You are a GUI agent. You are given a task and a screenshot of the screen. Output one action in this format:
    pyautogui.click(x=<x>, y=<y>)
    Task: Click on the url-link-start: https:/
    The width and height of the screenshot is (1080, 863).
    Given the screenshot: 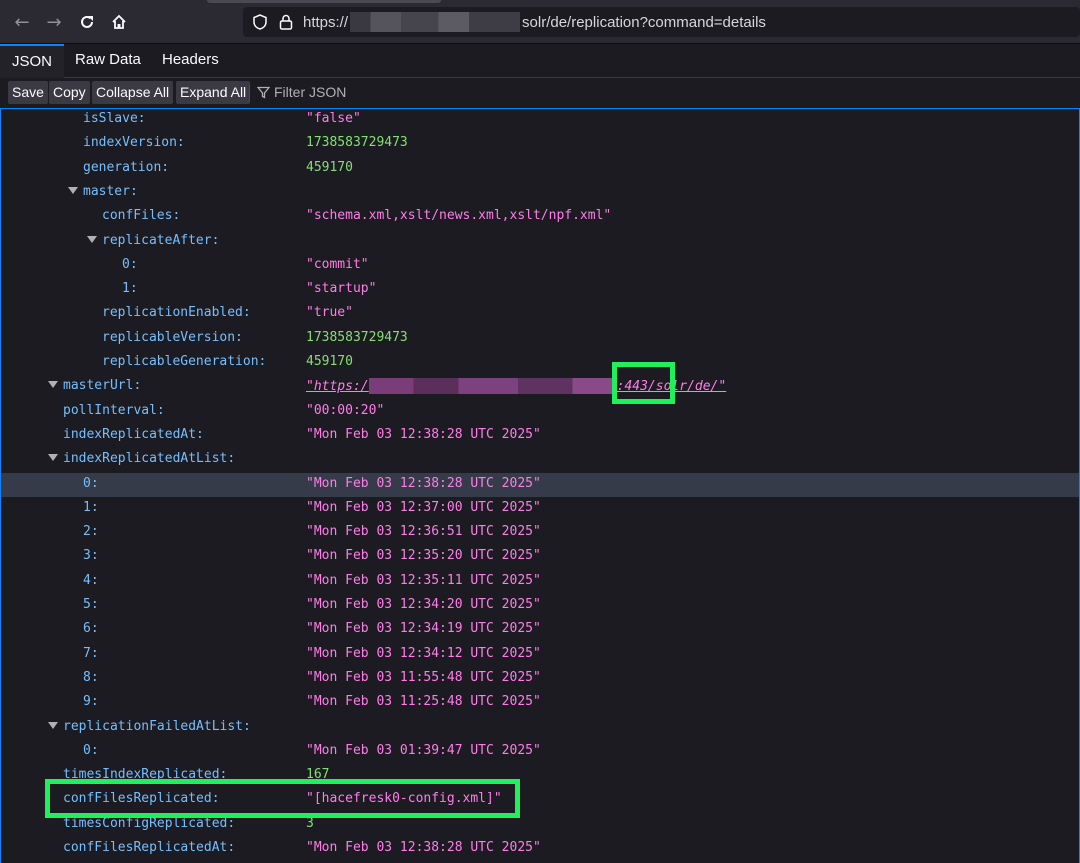 What is the action you would take?
    pyautogui.click(x=341, y=386)
    